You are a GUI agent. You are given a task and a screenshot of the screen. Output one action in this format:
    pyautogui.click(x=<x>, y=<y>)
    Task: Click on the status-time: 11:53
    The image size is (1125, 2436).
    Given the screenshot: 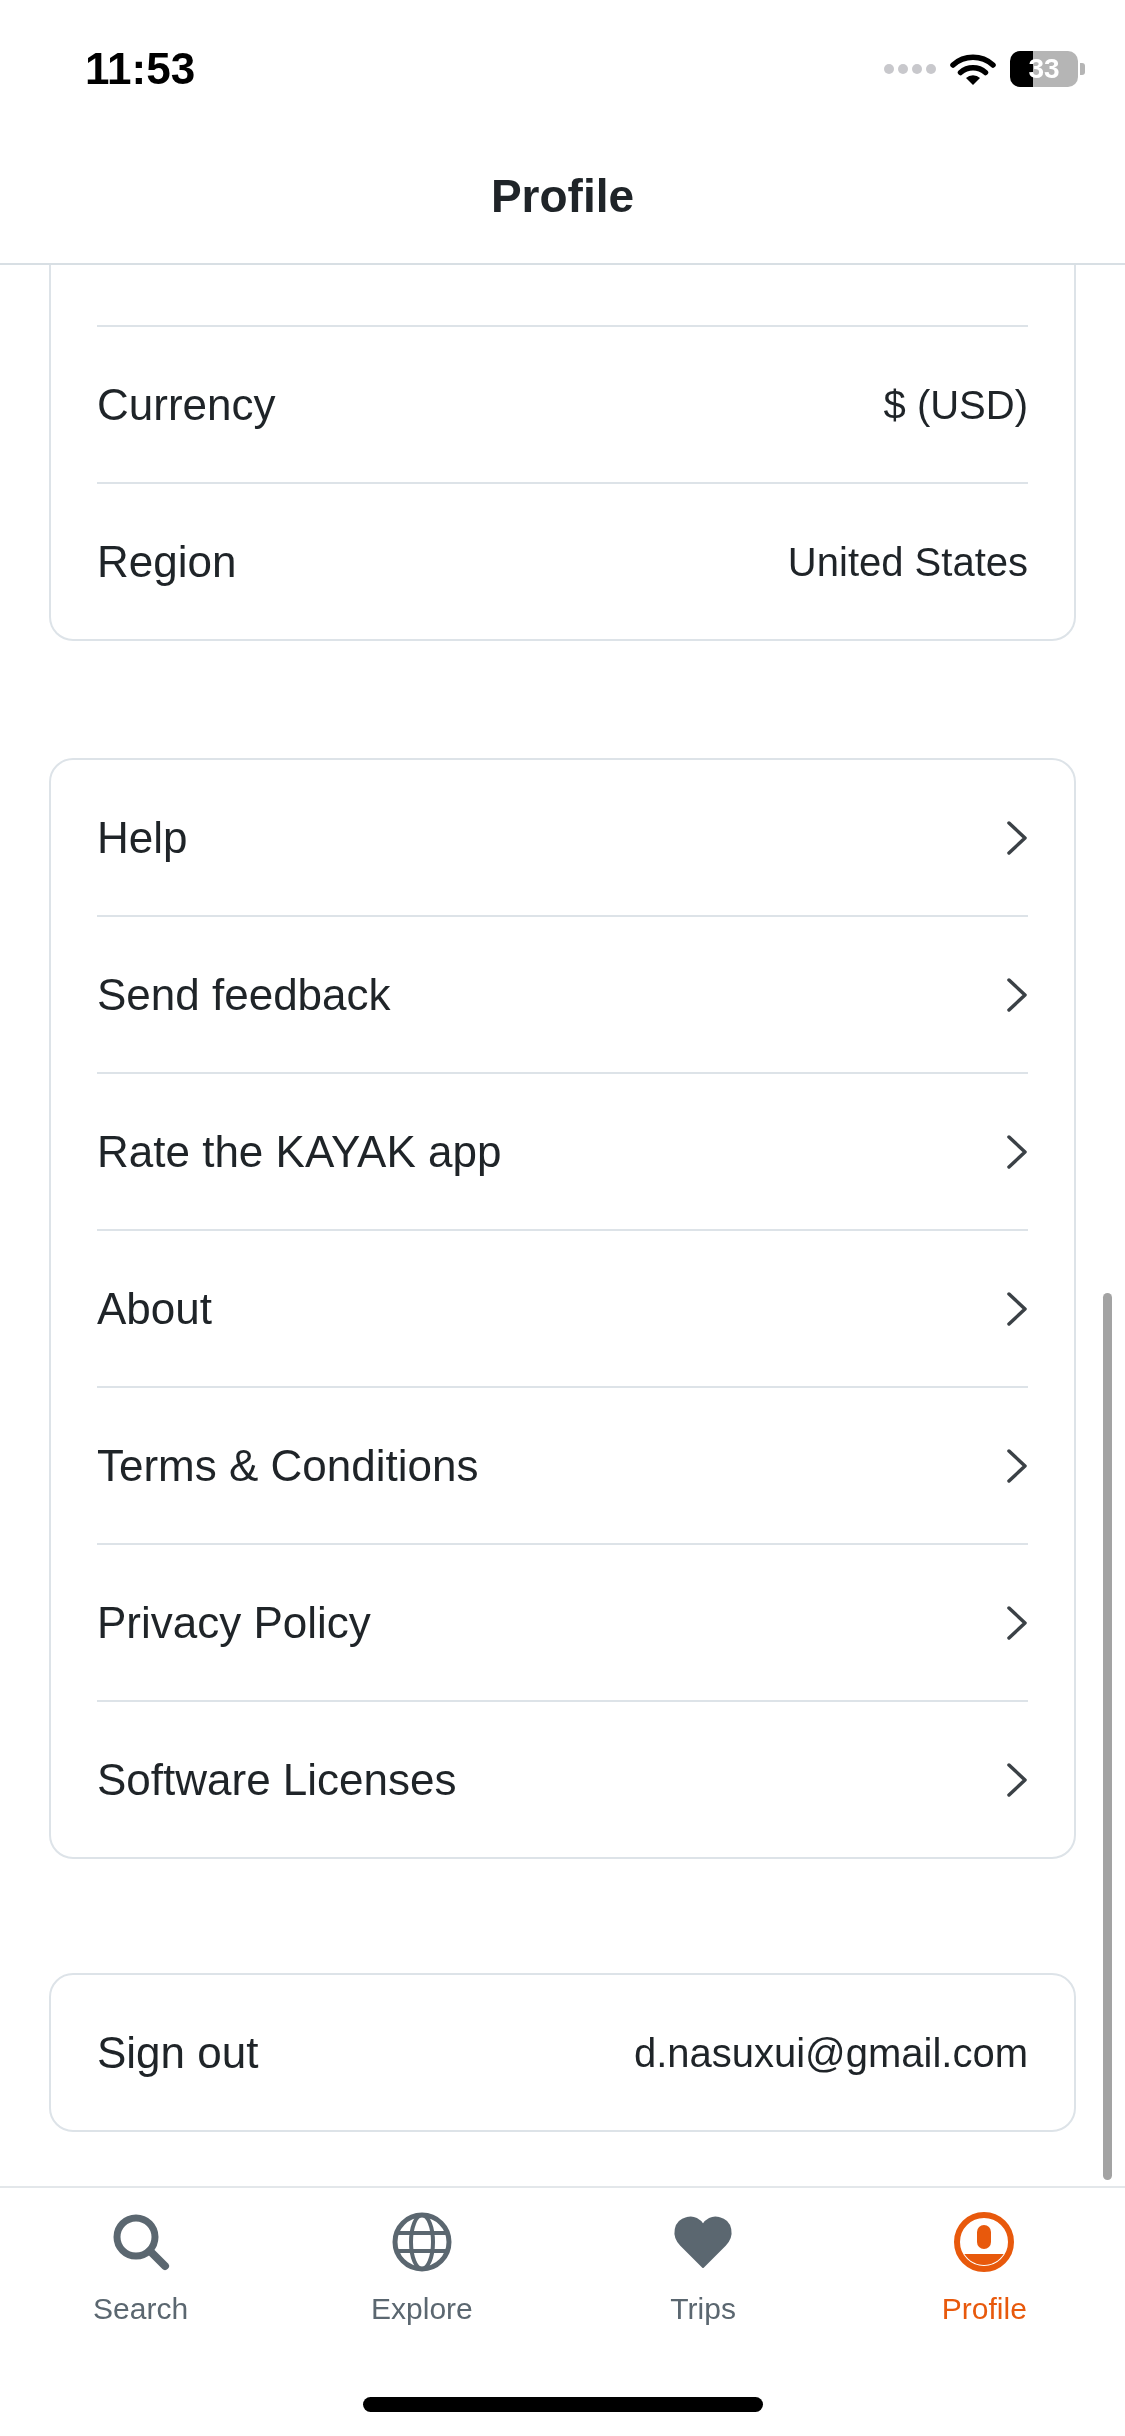 What is the action you would take?
    pyautogui.click(x=140, y=69)
    